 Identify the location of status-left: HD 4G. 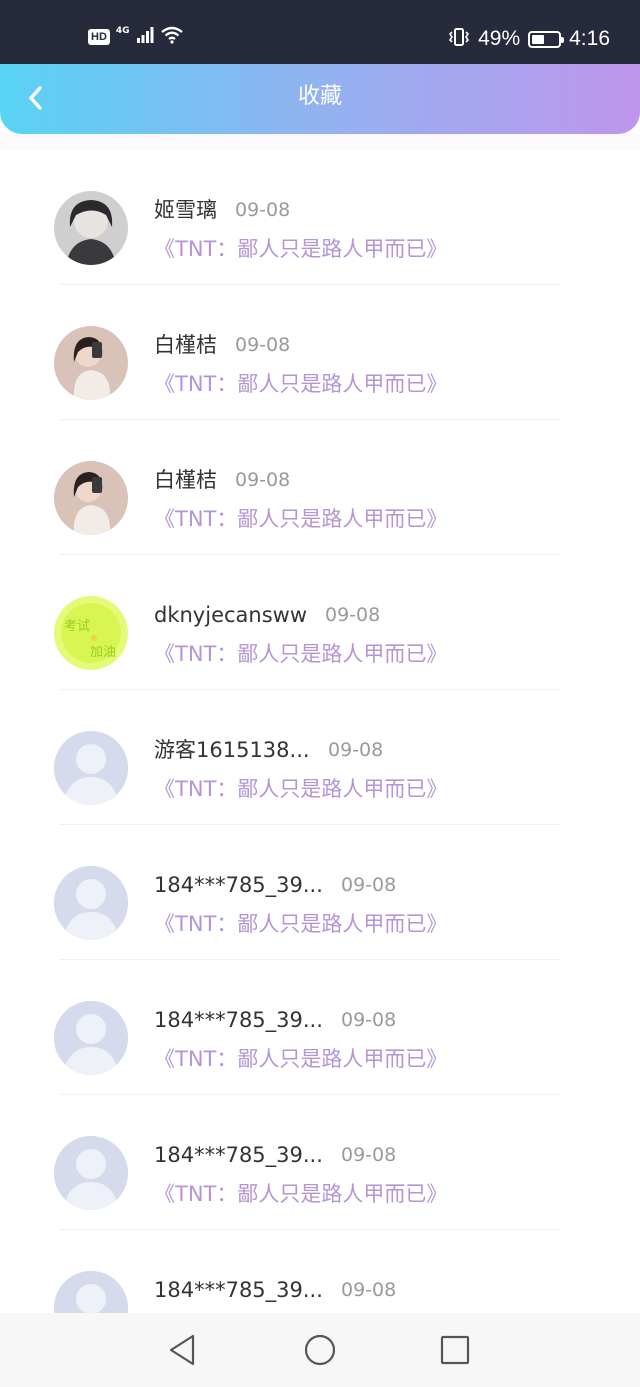
(136, 37).